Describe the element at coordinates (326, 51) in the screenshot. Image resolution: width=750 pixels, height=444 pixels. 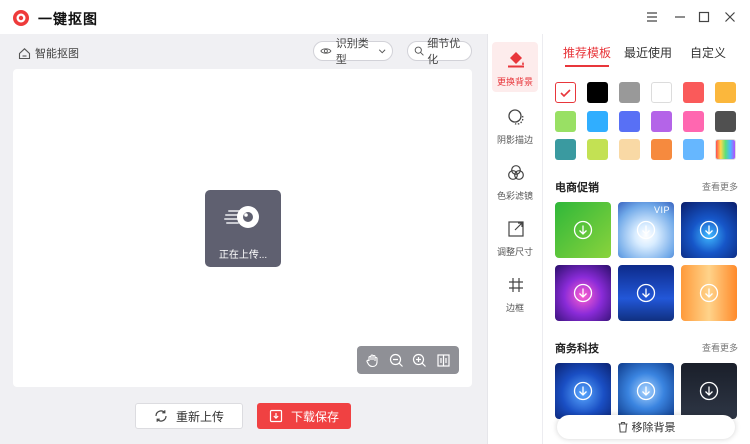
I see `eye-icon` at that location.